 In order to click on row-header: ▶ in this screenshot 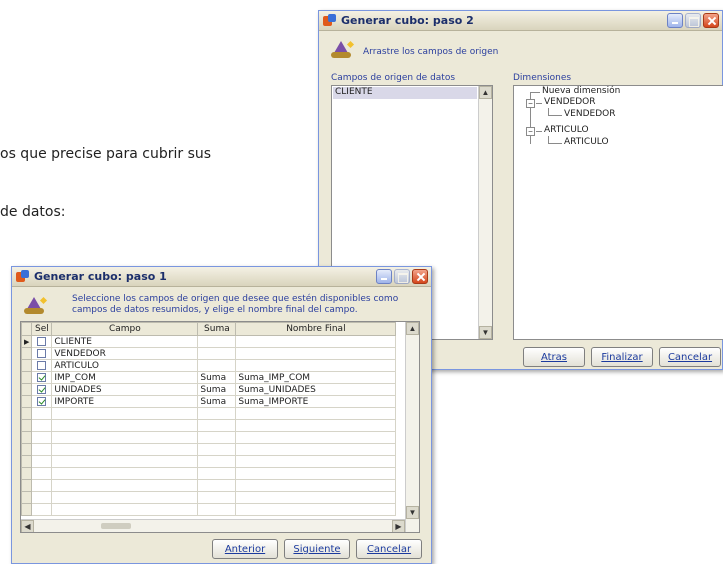, I will do `click(27, 341)`.